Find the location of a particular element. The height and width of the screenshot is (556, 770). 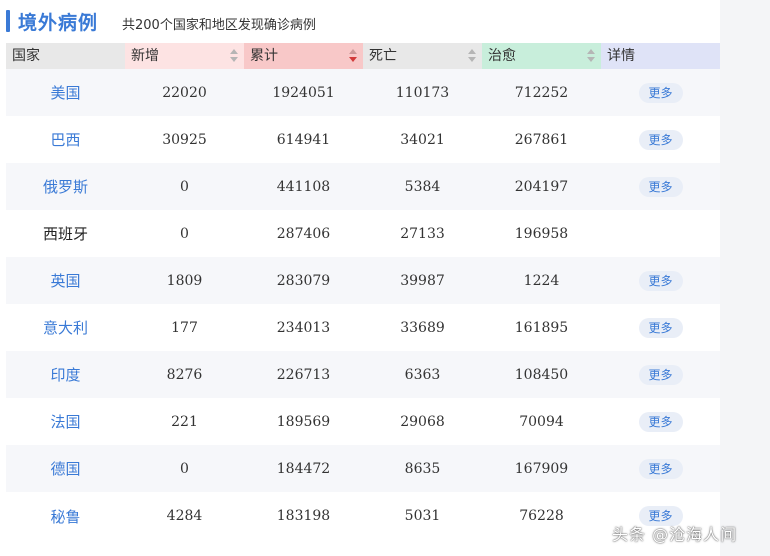

country-name: 西班牙 is located at coordinates (65, 234).